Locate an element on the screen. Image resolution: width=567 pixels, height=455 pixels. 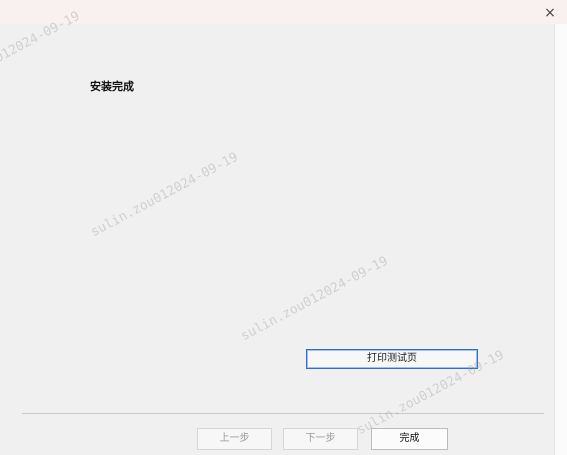
print-test-page-button: 打印测试页 is located at coordinates (392, 359).